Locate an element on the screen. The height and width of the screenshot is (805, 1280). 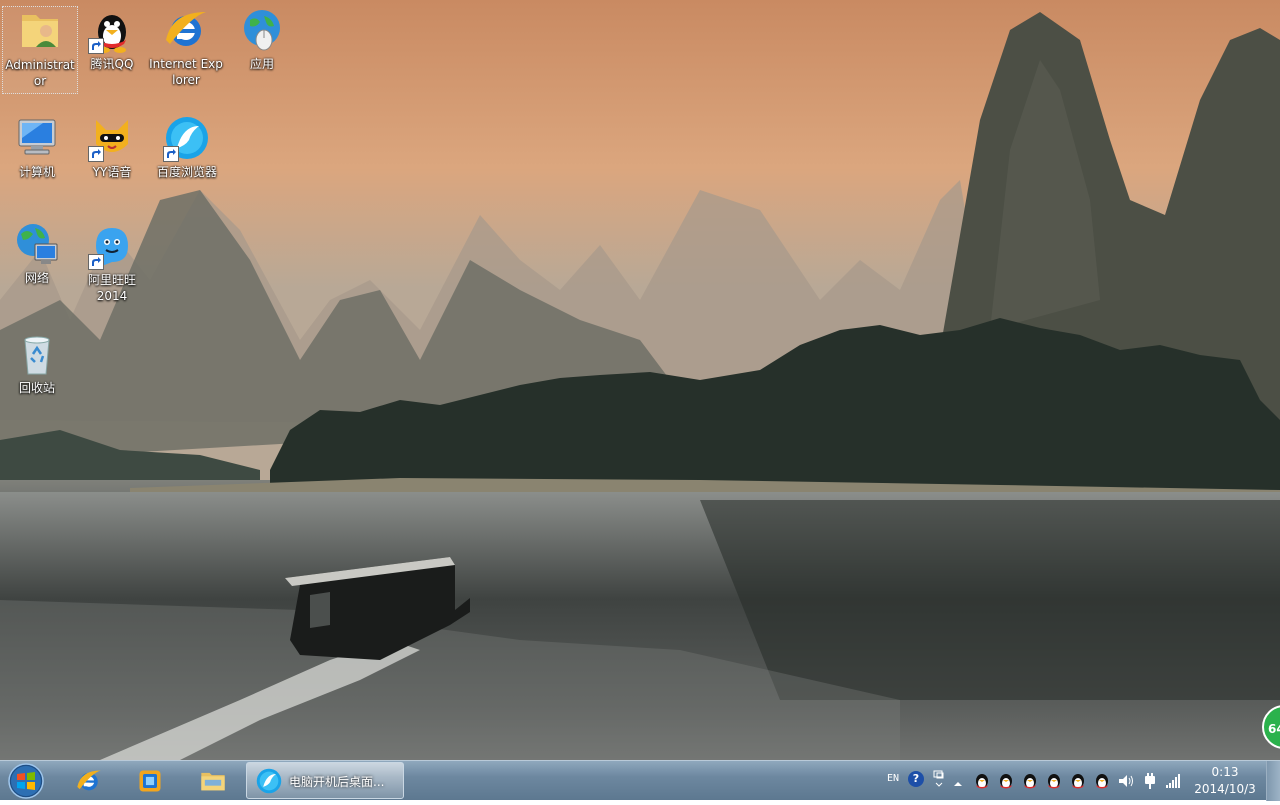
network-globe-icon is located at coordinates (37, 244).